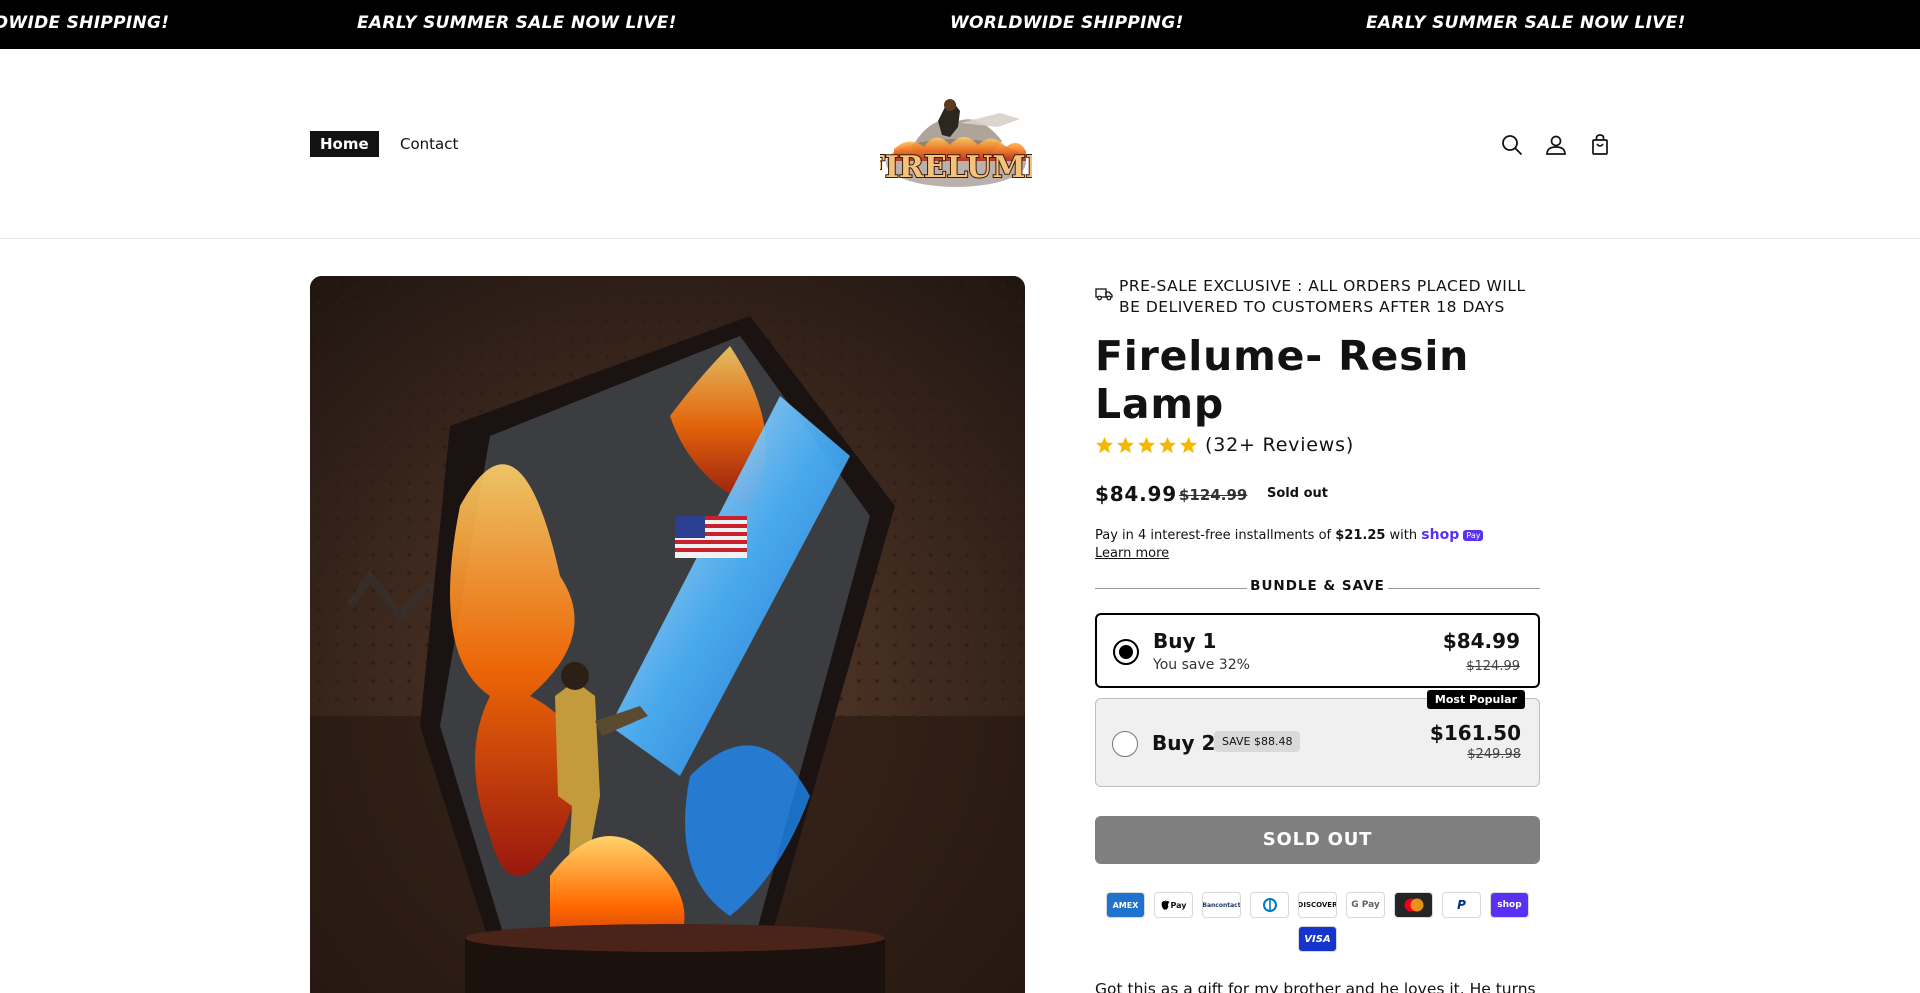  I want to click on installment-amount: $21.25, so click(1360, 535).